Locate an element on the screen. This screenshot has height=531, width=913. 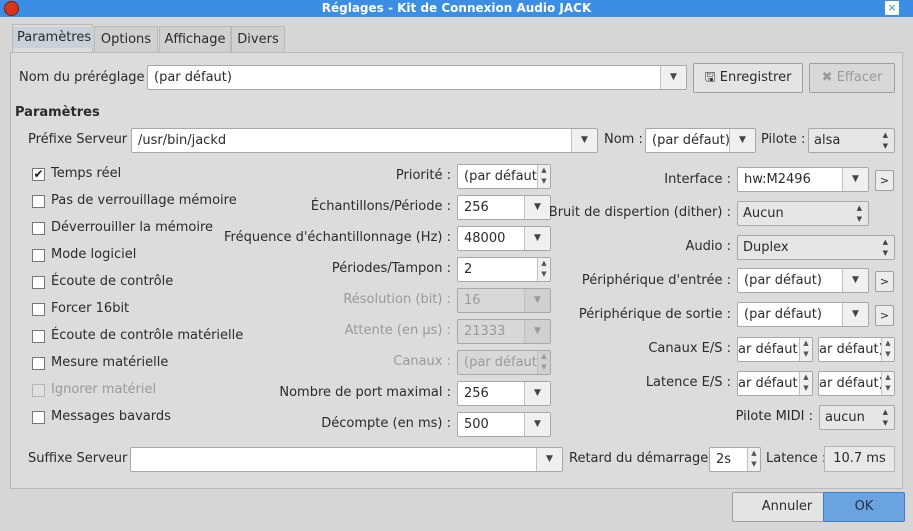
ok-button: OK is located at coordinates (864, 507).